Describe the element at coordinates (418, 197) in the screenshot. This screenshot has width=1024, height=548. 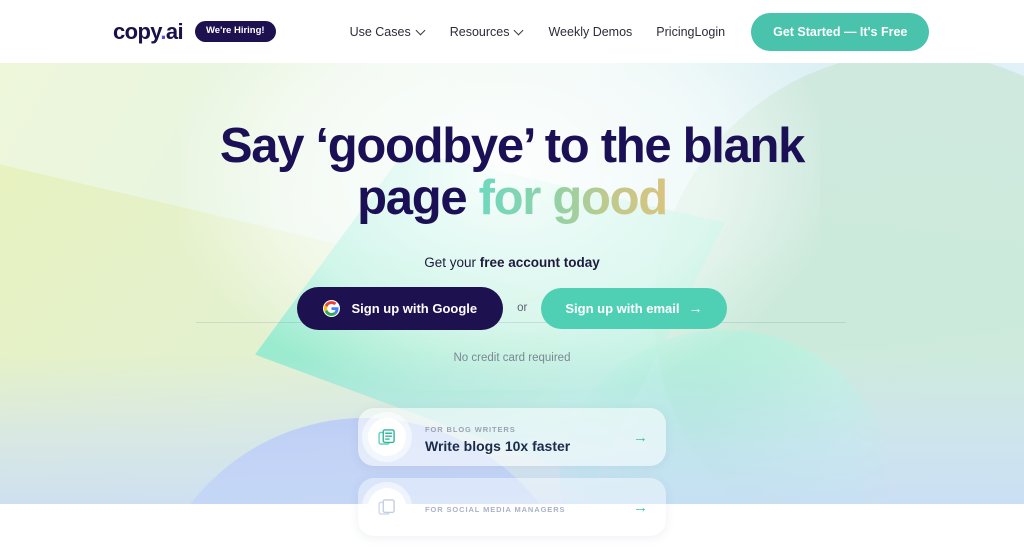
I see `headline-line-2-plain: page` at that location.